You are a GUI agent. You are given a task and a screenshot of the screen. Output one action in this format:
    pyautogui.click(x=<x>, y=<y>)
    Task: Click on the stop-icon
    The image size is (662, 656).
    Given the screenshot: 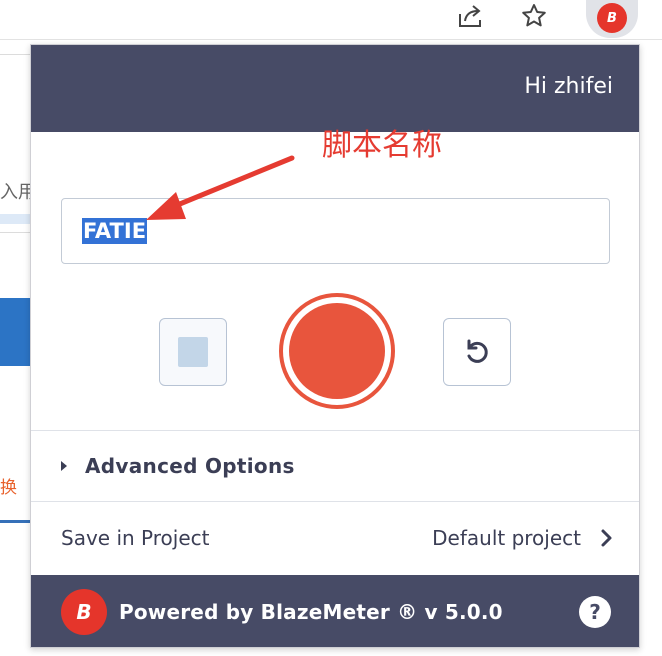 What is the action you would take?
    pyautogui.click(x=193, y=352)
    